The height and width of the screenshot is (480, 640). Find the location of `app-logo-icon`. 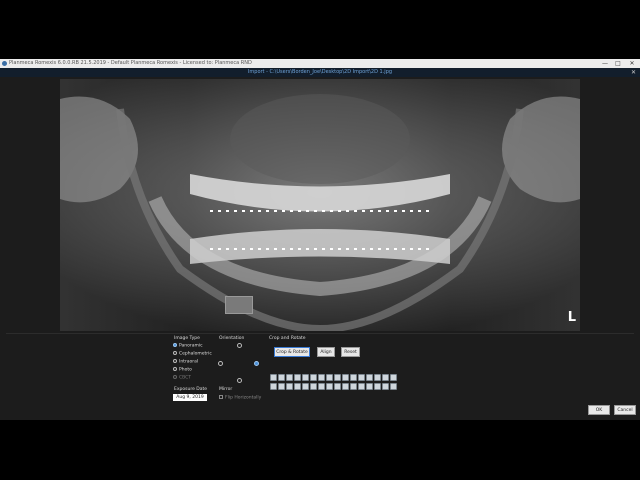

app-logo-icon is located at coordinates (4, 63).